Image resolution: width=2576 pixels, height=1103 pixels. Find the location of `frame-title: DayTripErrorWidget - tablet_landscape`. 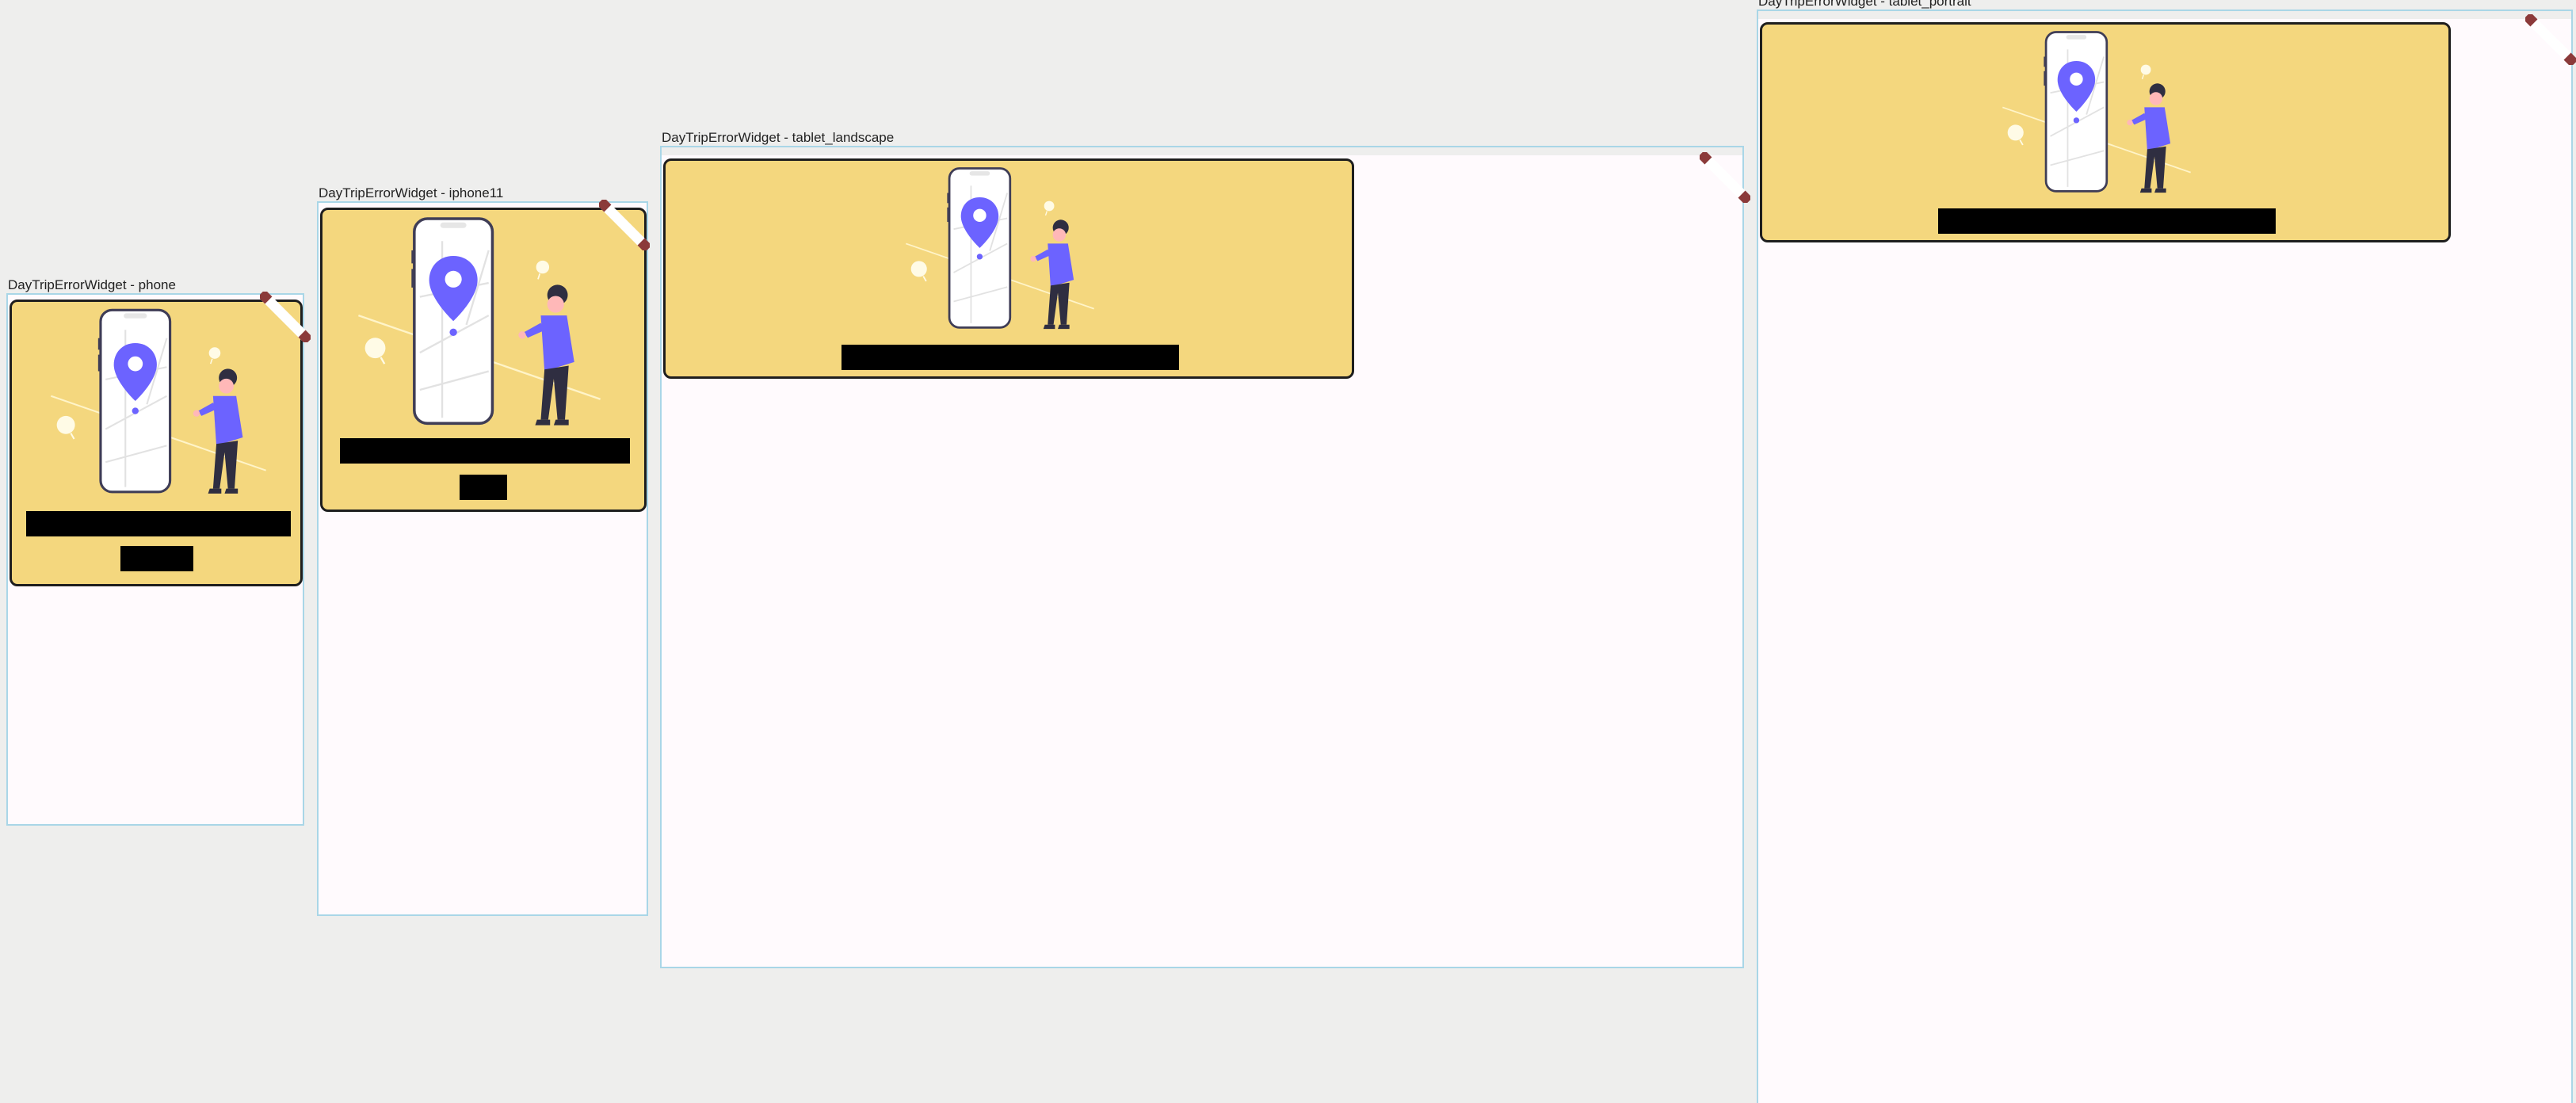

frame-title: DayTripErrorWidget - tablet_landscape is located at coordinates (778, 137).